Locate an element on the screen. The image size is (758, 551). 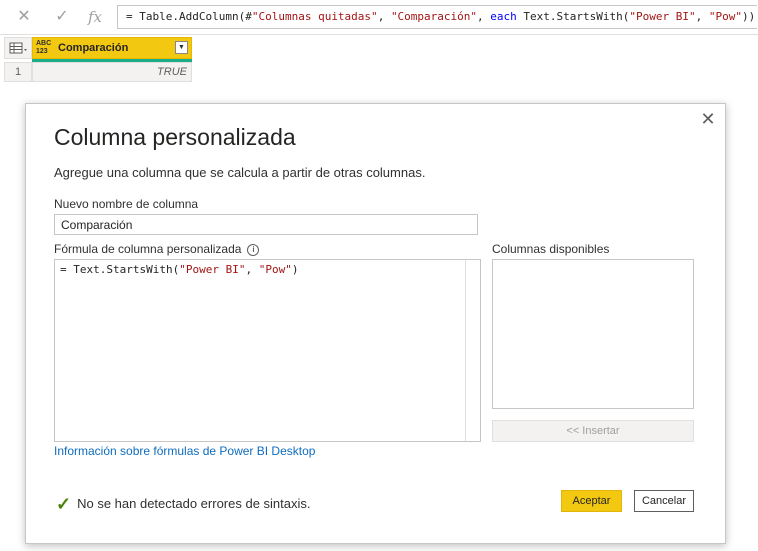
column-header-comparacion: ABC 123 Comparación ▼ is located at coordinates (112, 48).